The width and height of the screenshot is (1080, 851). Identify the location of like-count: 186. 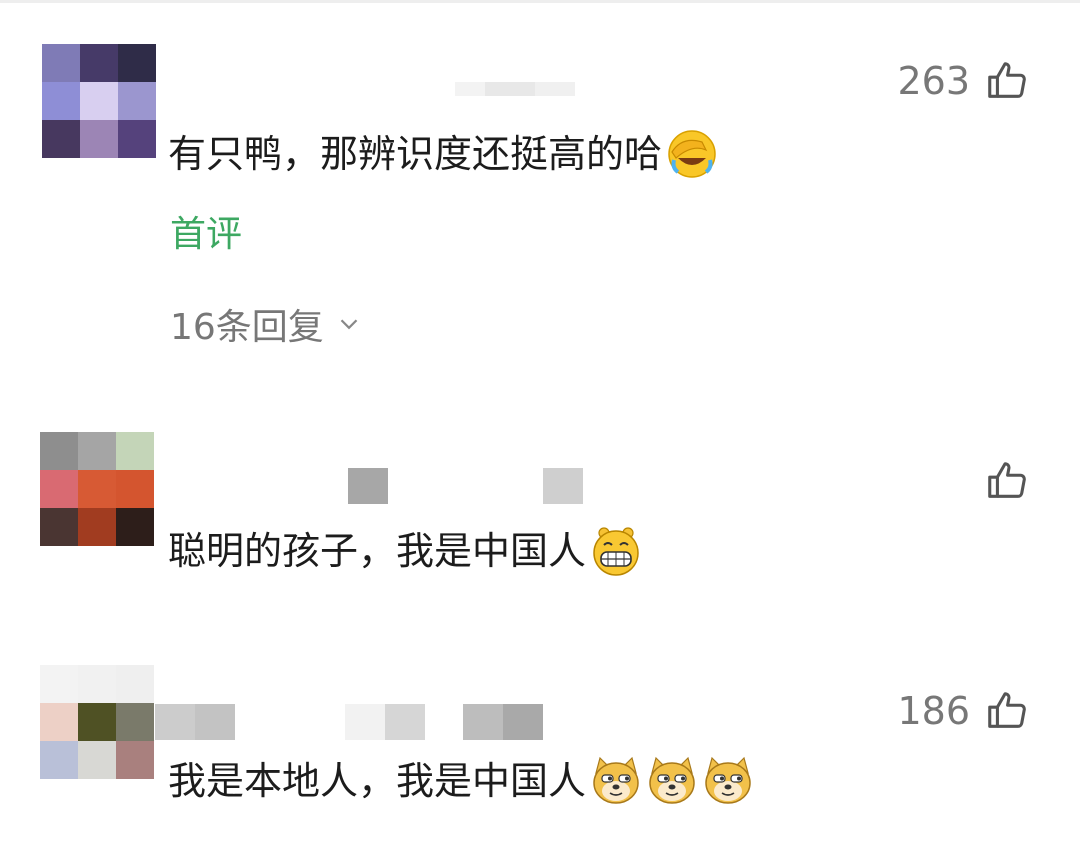
(933, 711).